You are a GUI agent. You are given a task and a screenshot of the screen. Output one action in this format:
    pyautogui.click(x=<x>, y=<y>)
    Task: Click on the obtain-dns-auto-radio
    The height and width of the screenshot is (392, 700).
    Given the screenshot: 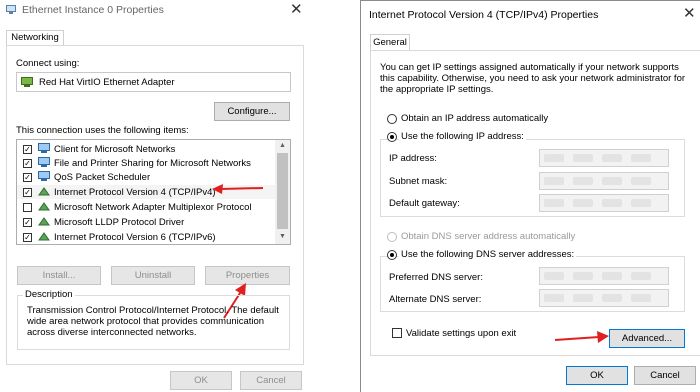 What is the action you would take?
    pyautogui.click(x=392, y=237)
    